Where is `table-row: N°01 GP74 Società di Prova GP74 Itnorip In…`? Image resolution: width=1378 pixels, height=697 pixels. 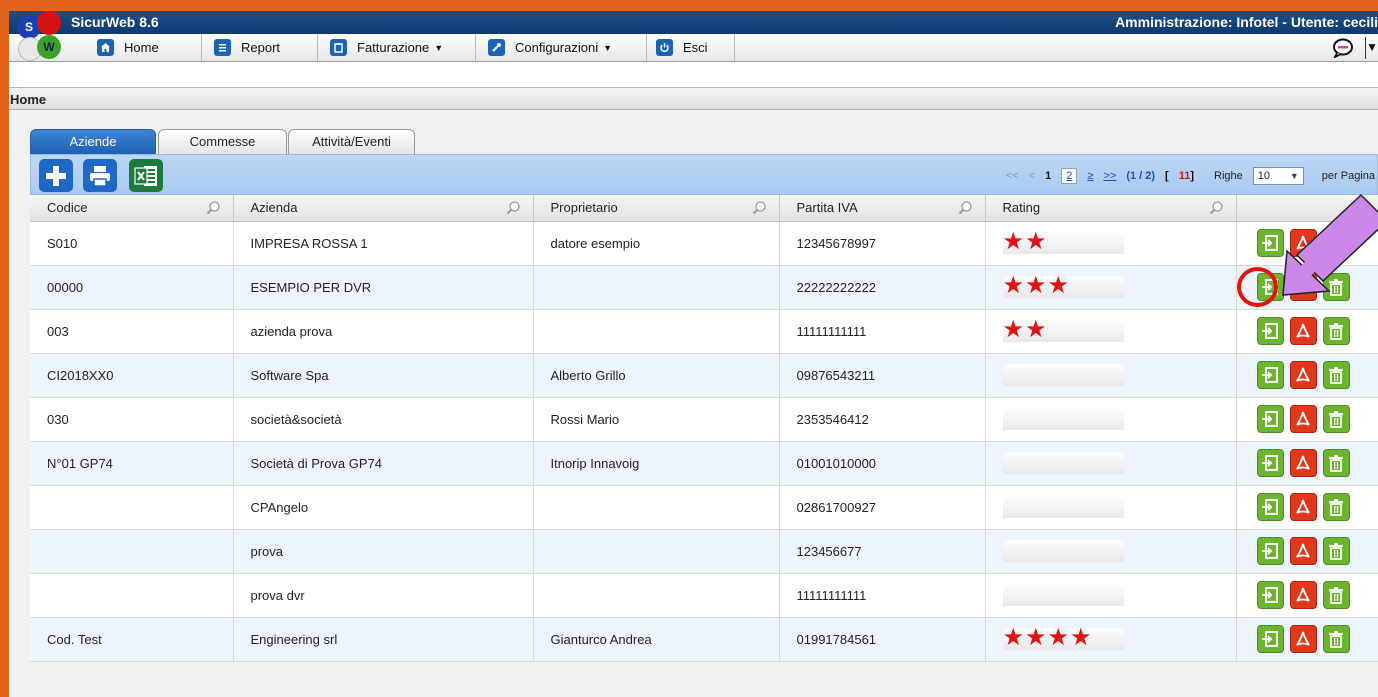
table-row: N°01 GP74 Società di Prova GP74 Itnorip In… is located at coordinates (704, 463).